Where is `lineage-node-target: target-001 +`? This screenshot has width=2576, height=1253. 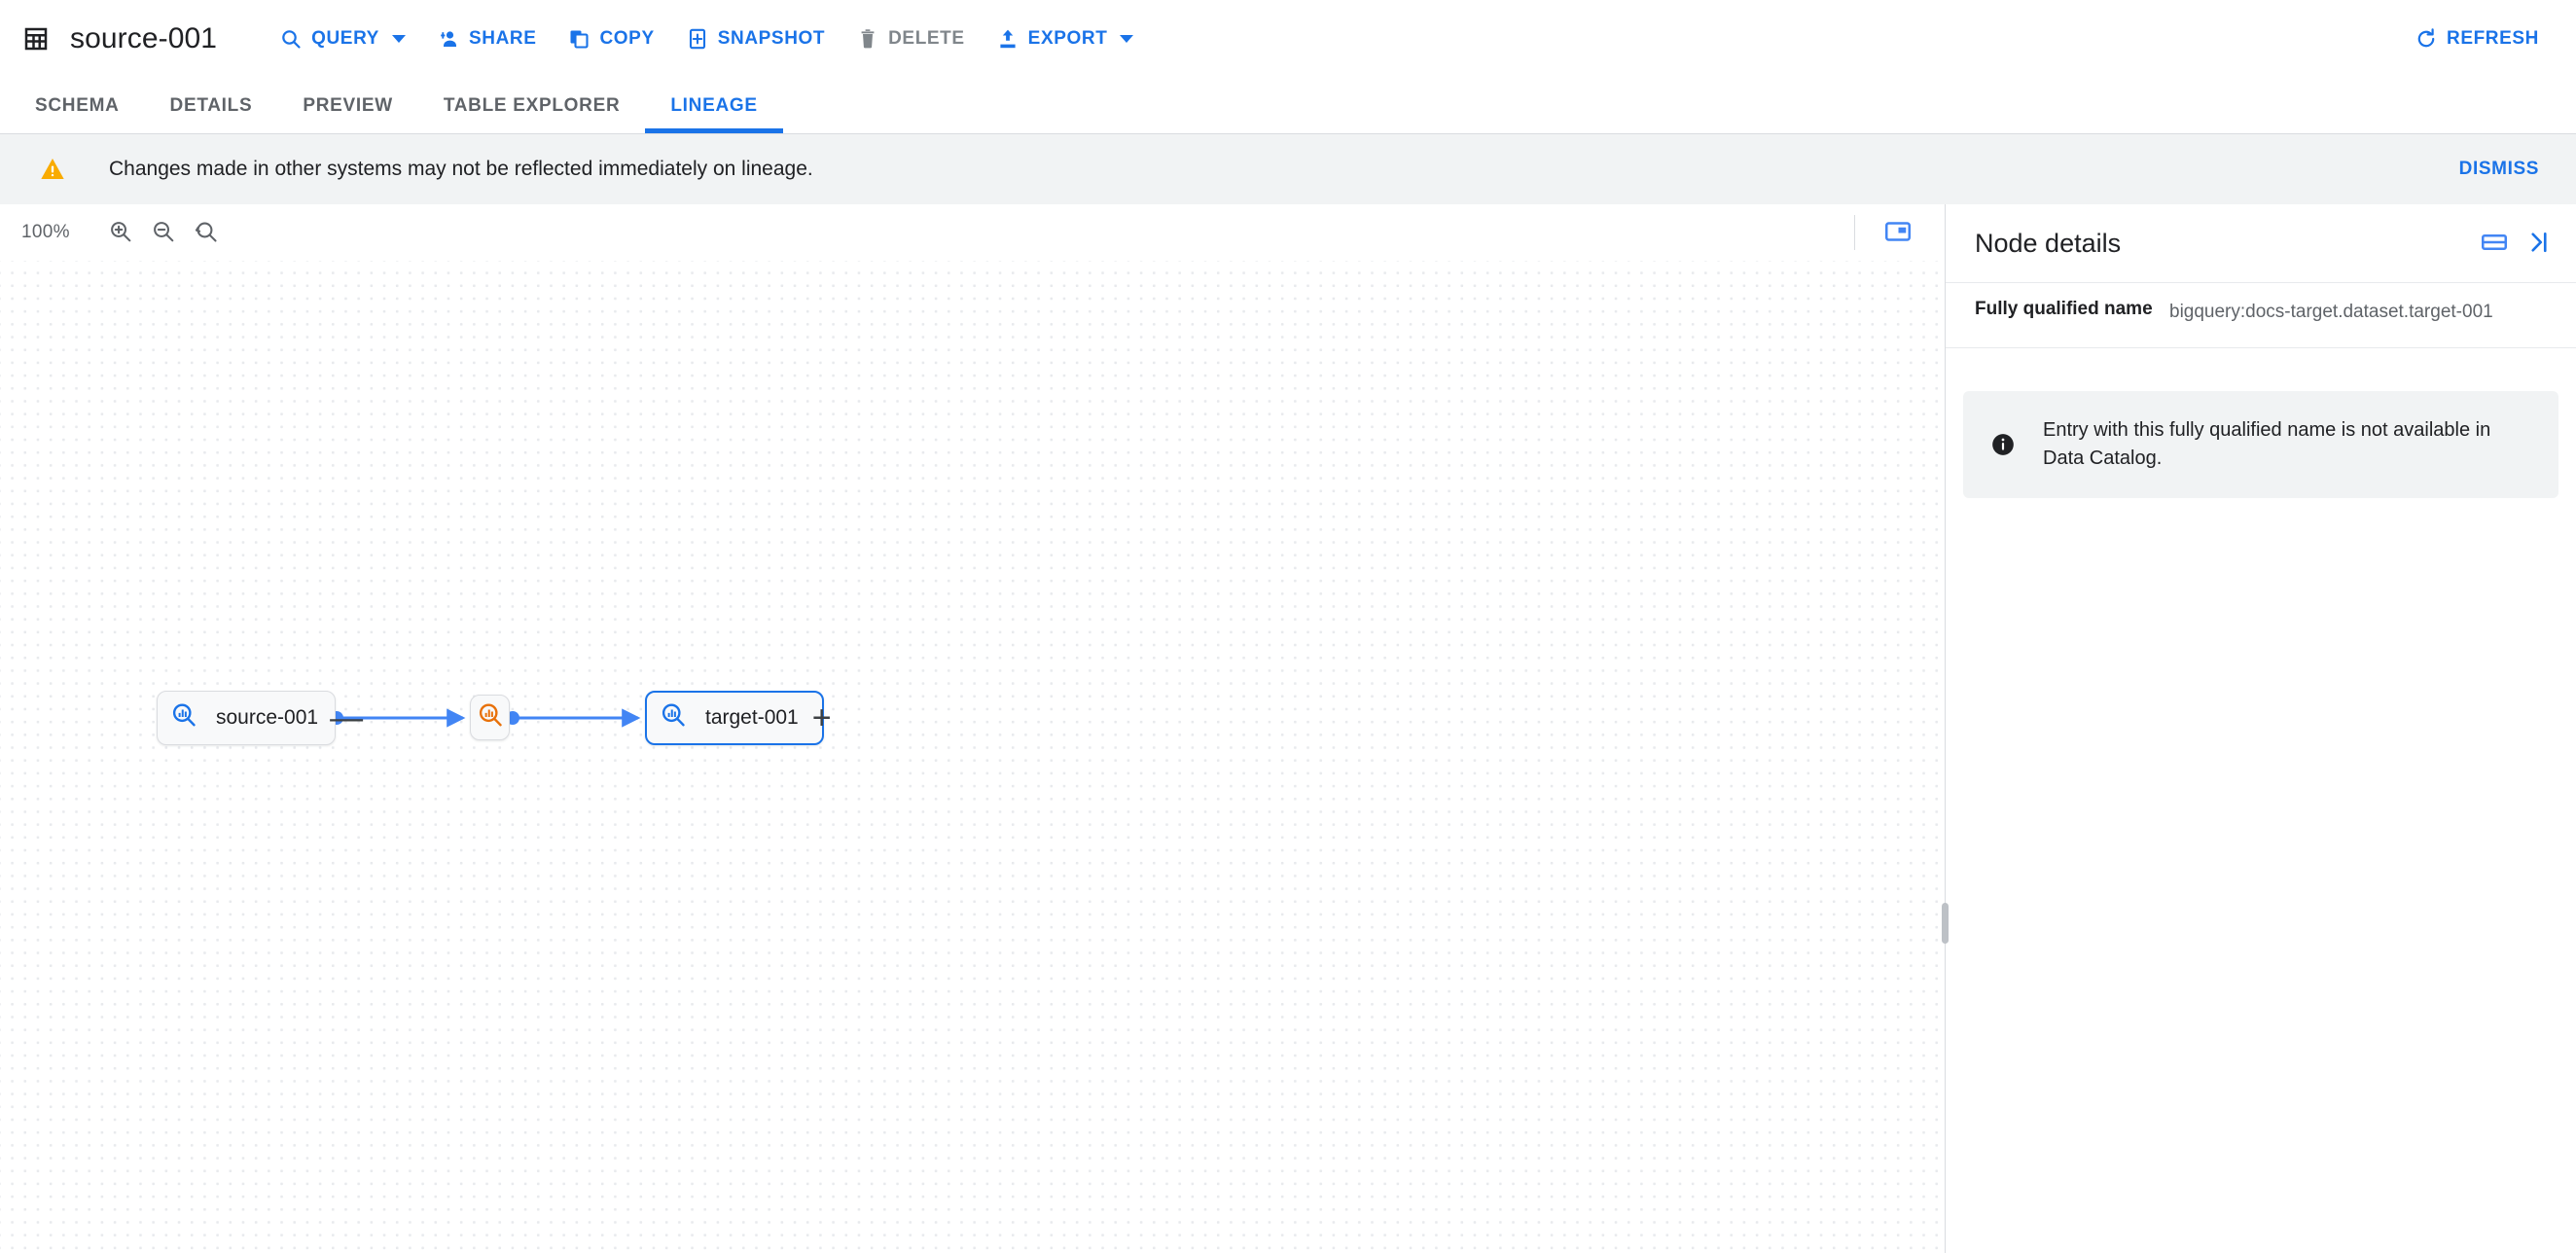 lineage-node-target: target-001 + is located at coordinates (738, 718).